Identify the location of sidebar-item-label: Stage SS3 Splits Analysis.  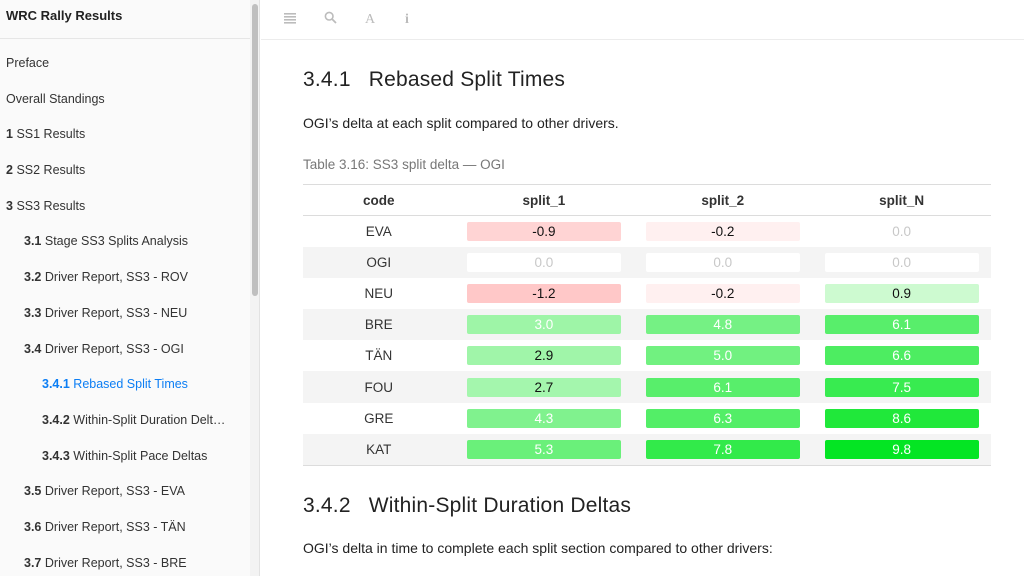
(116, 241).